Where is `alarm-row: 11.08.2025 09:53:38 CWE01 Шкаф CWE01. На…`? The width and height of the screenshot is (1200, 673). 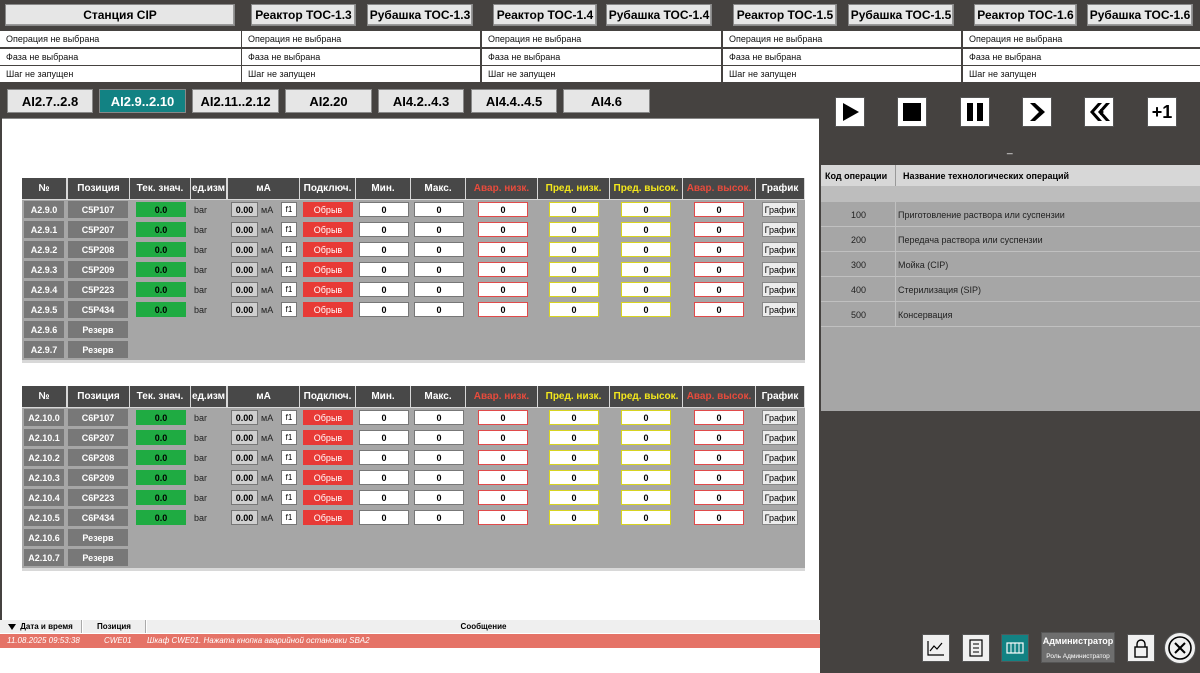 alarm-row: 11.08.2025 09:53:38 CWE01 Шкаф CWE01. На… is located at coordinates (410, 641).